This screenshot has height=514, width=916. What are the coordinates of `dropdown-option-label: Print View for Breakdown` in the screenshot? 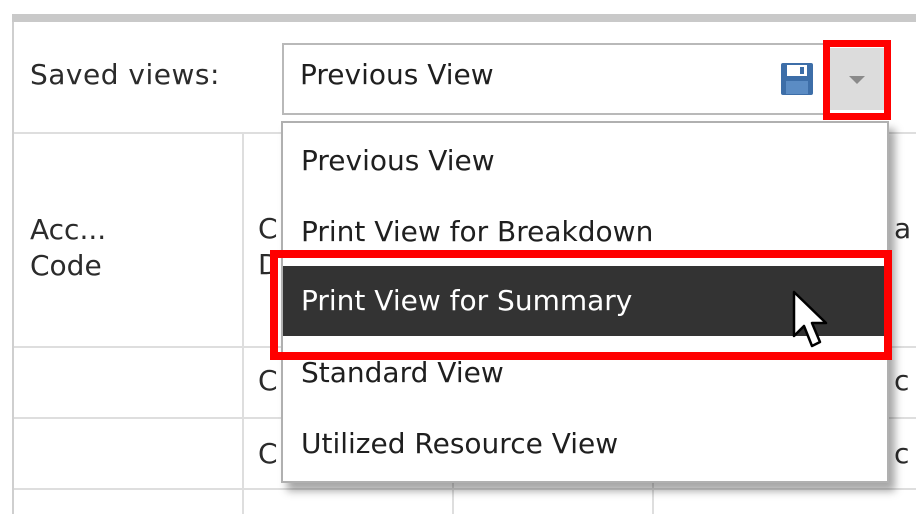 It's located at (477, 231).